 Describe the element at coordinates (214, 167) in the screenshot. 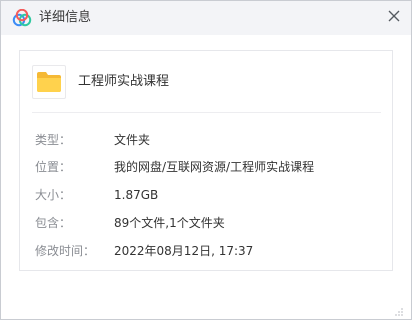

I see `location-value: 我的网盘/互联网资源/工程师实战课程` at that location.